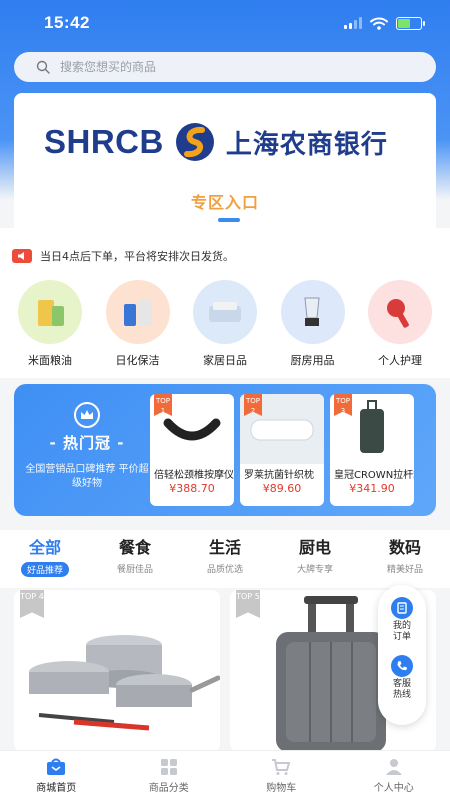  Describe the element at coordinates (312, 360) in the screenshot. I see `category-label: 厨房用品` at that location.